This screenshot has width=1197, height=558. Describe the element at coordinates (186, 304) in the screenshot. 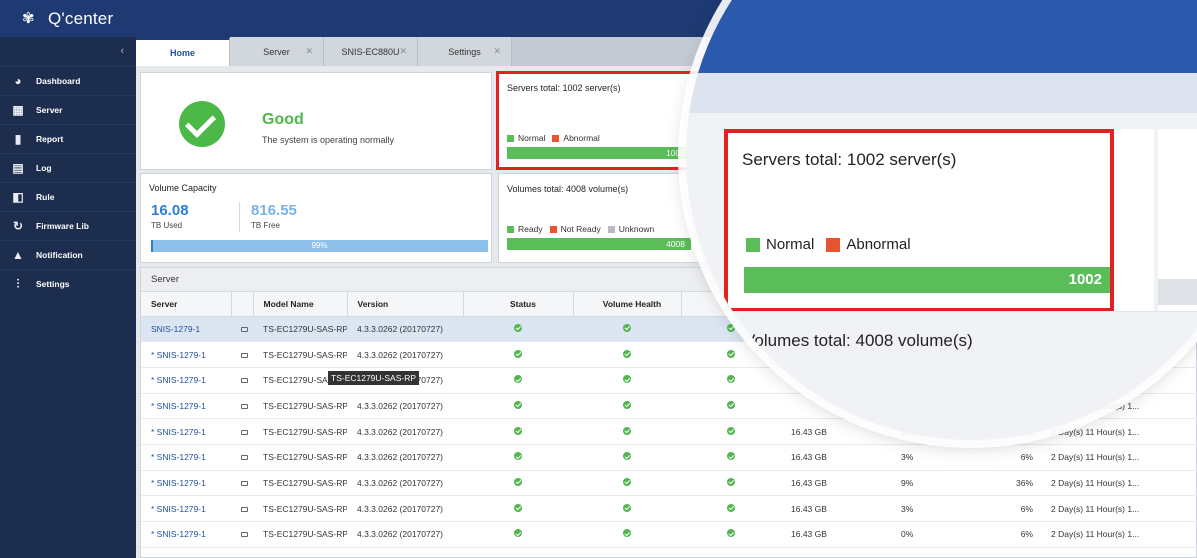

I see `col-header: Server` at that location.